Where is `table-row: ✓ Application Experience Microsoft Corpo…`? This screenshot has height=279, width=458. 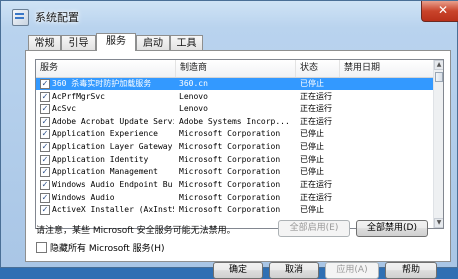
table-row: ✓ Application Experience Microsoft Corpo… is located at coordinates (234, 134).